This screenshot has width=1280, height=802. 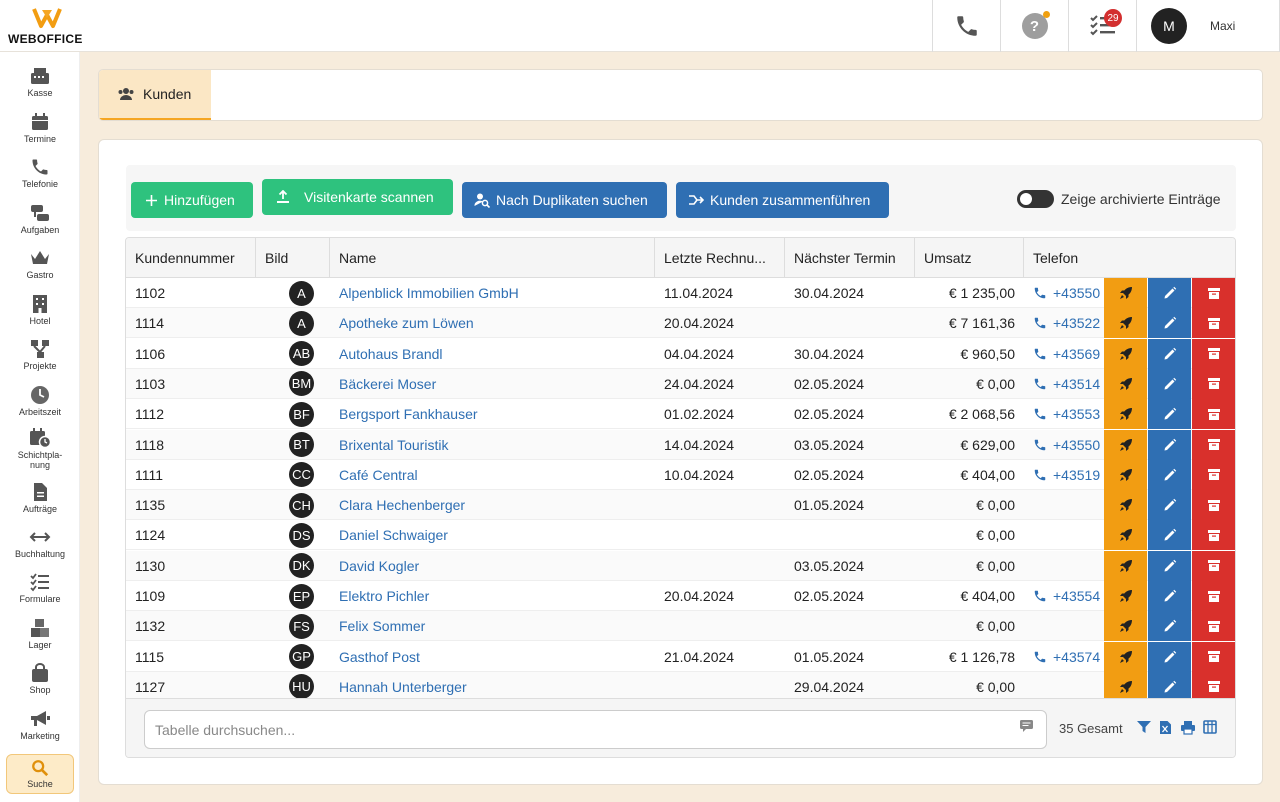 I want to click on customer-name-link: Elektro Pichler, so click(x=384, y=596).